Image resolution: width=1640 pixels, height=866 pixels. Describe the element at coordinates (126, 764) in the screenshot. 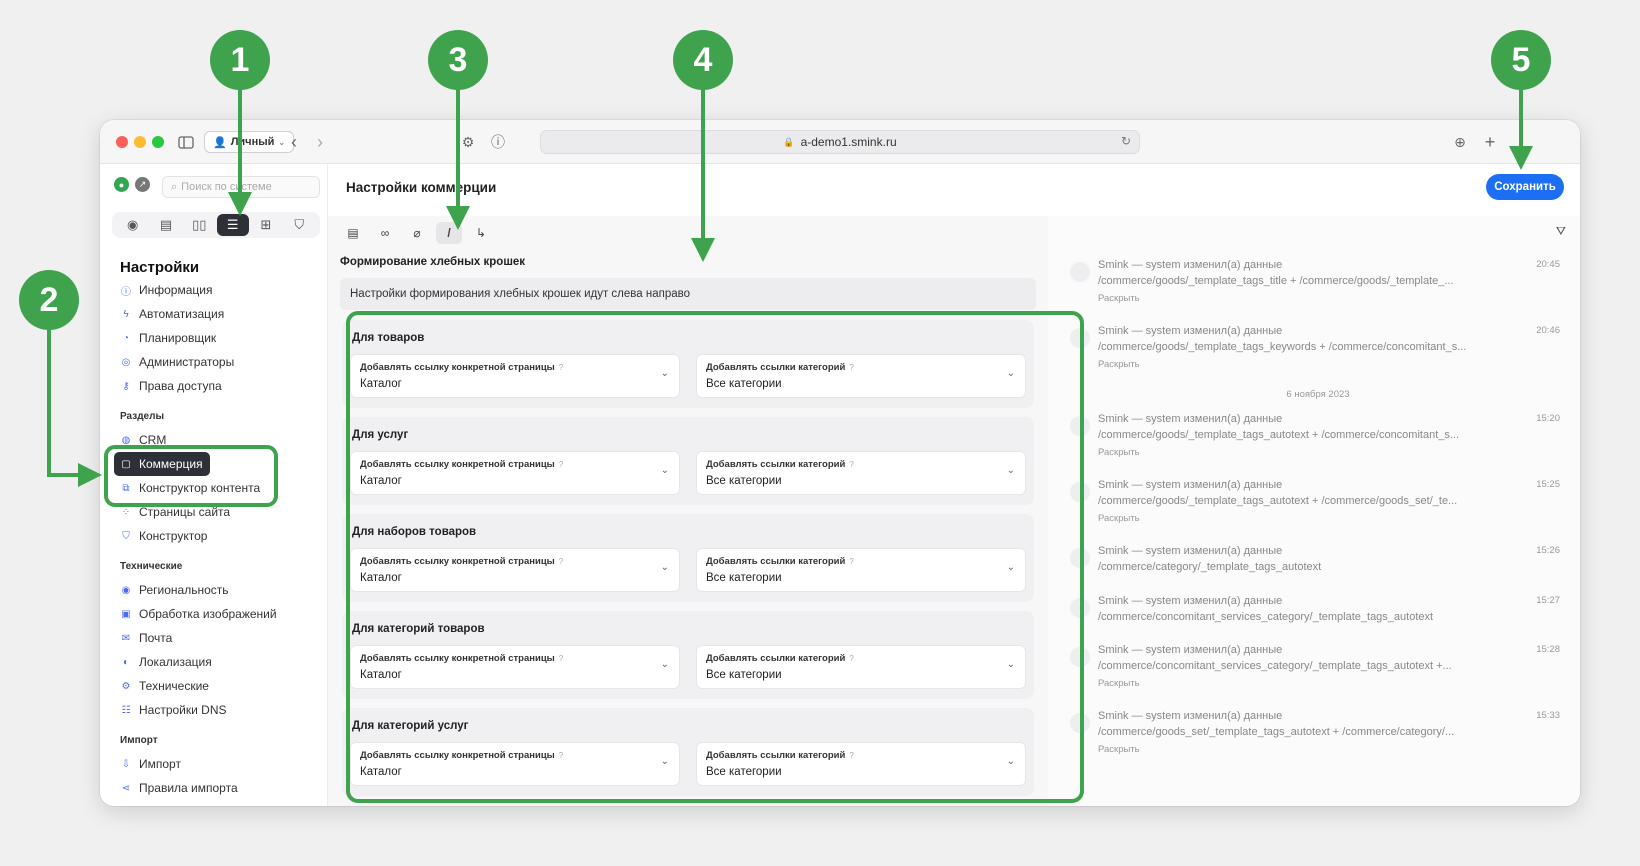

I see `import-icon: ⇩` at that location.